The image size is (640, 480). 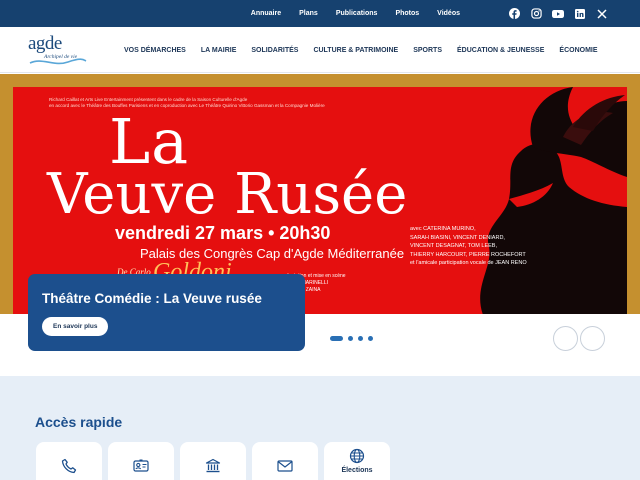 I want to click on learn-more-button: En savoir plus, so click(x=75, y=326).